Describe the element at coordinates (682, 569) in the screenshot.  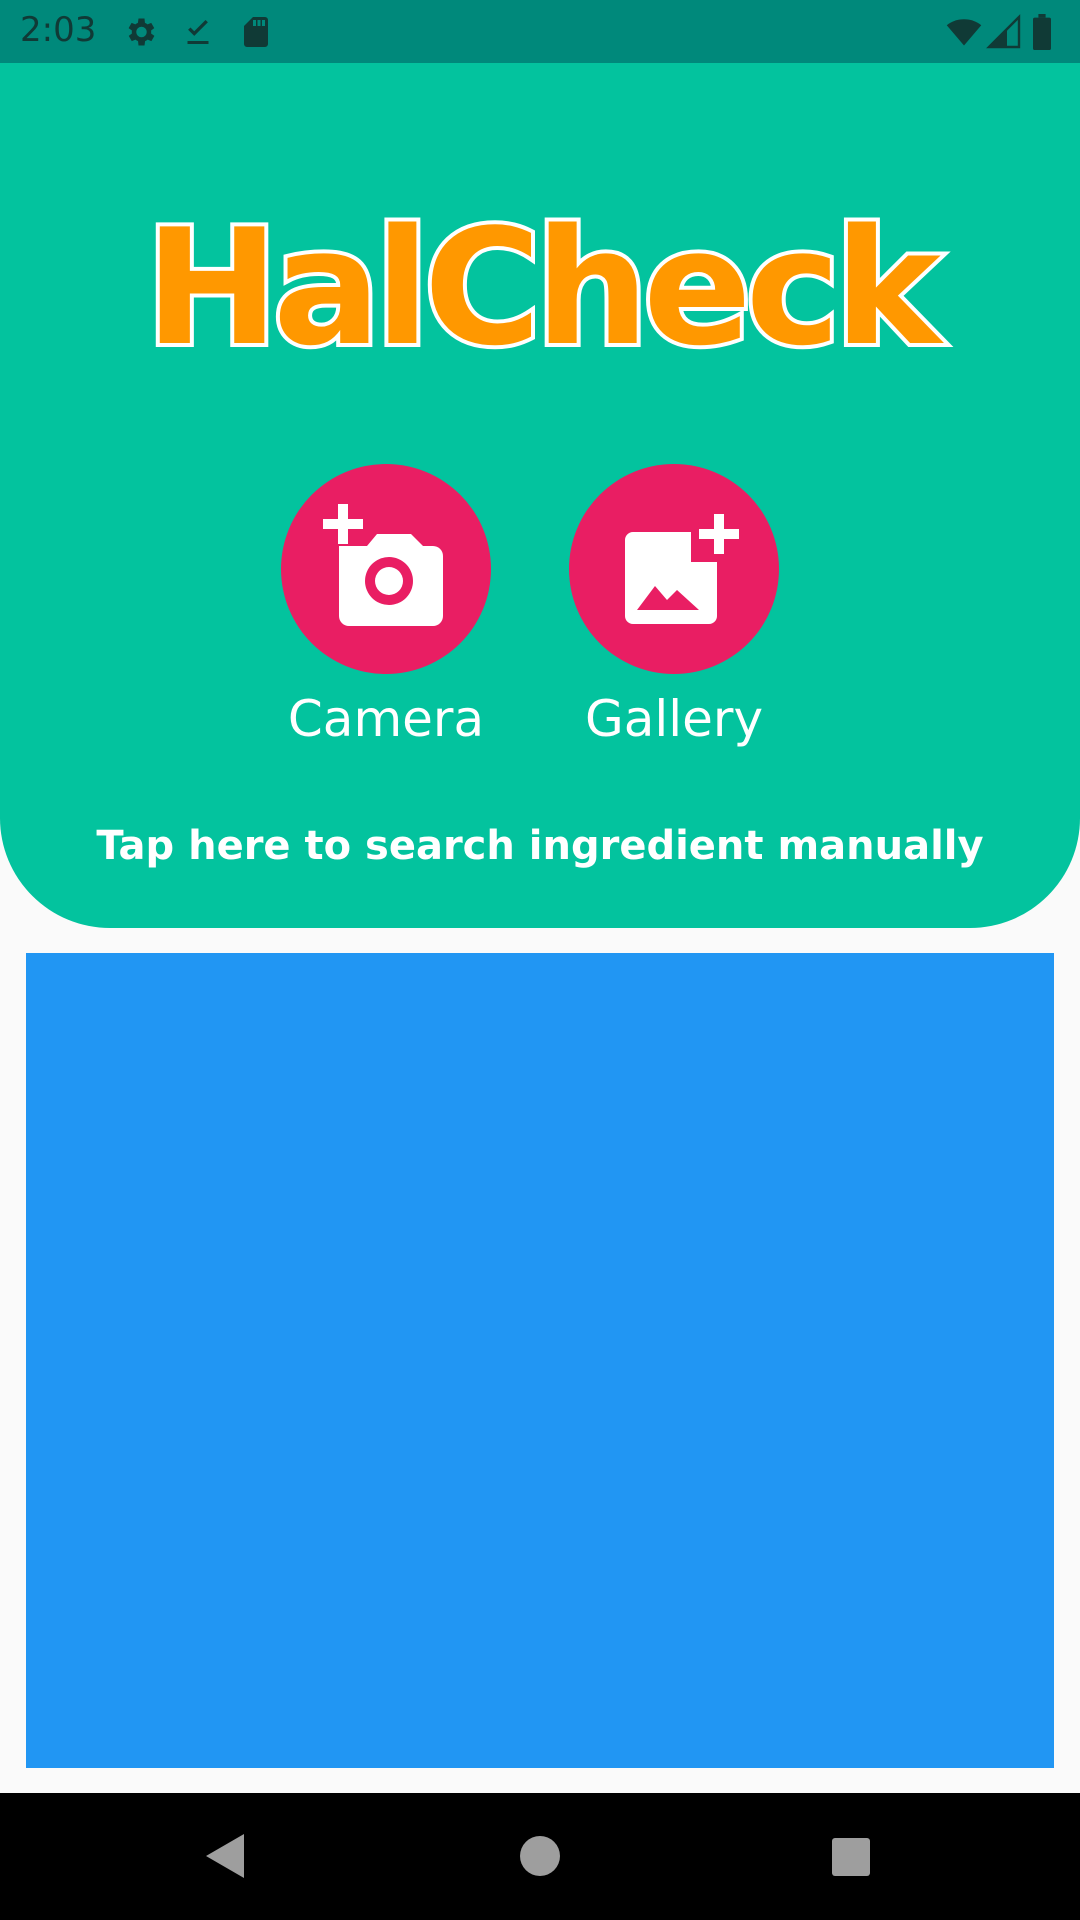
I see `add-photo-icon` at that location.